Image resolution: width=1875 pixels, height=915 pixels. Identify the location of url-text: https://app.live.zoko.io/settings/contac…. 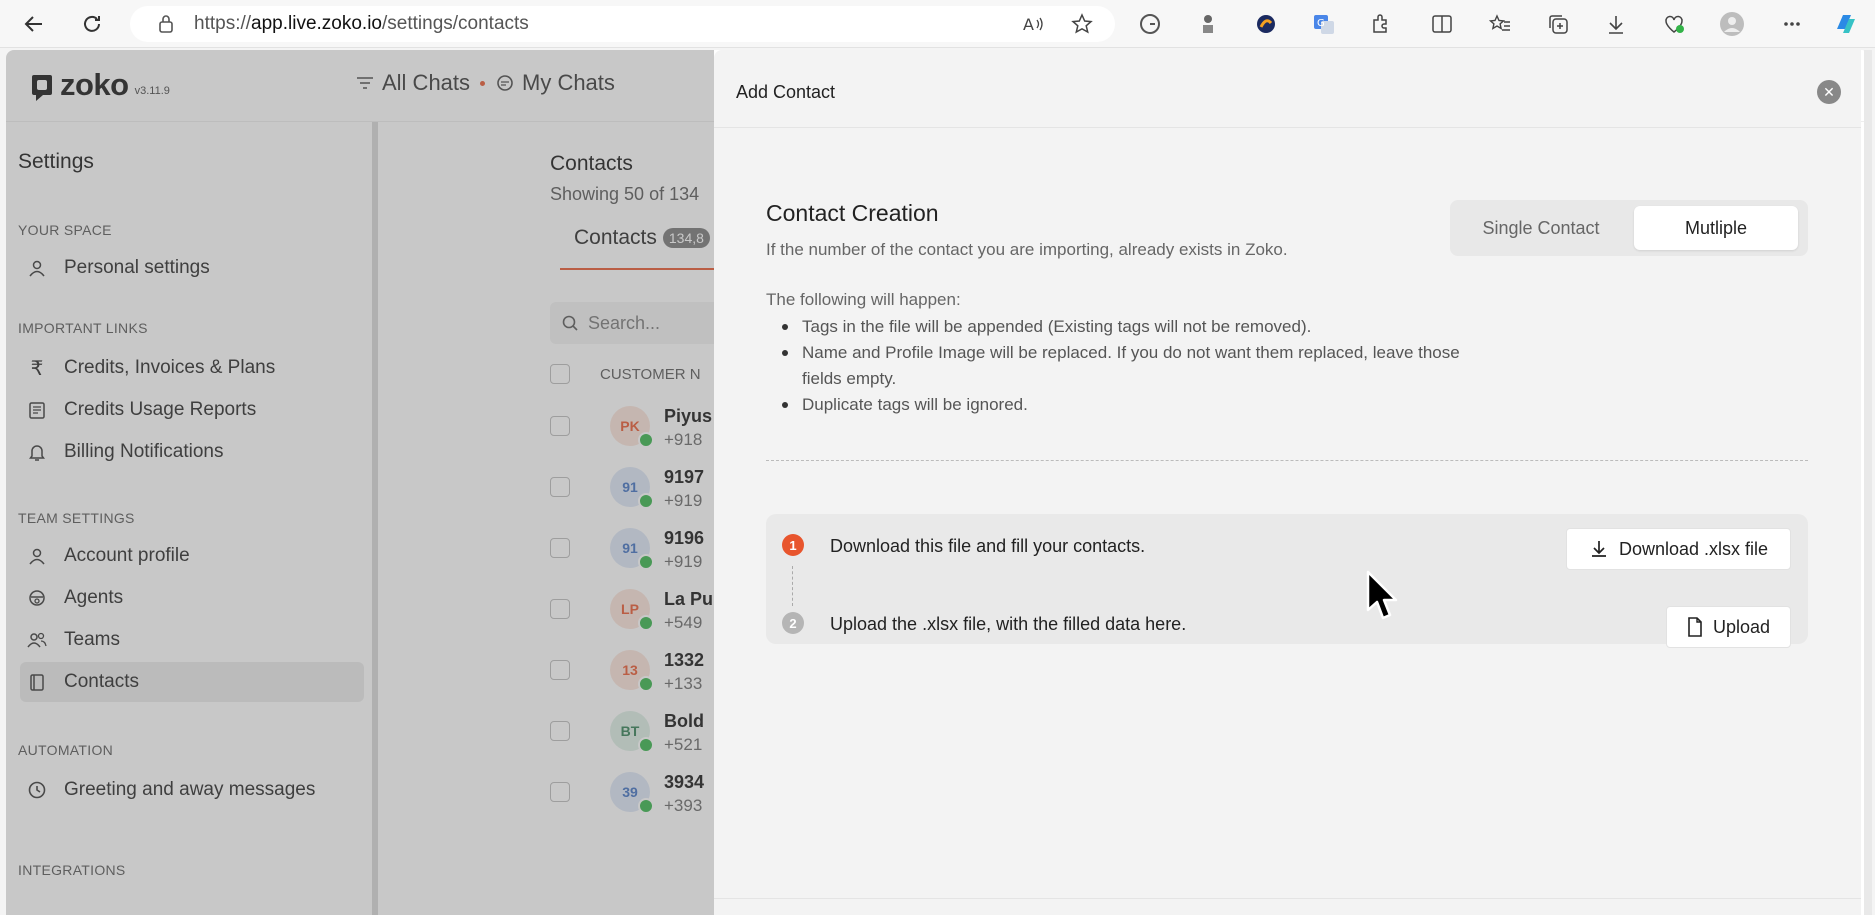
(361, 23).